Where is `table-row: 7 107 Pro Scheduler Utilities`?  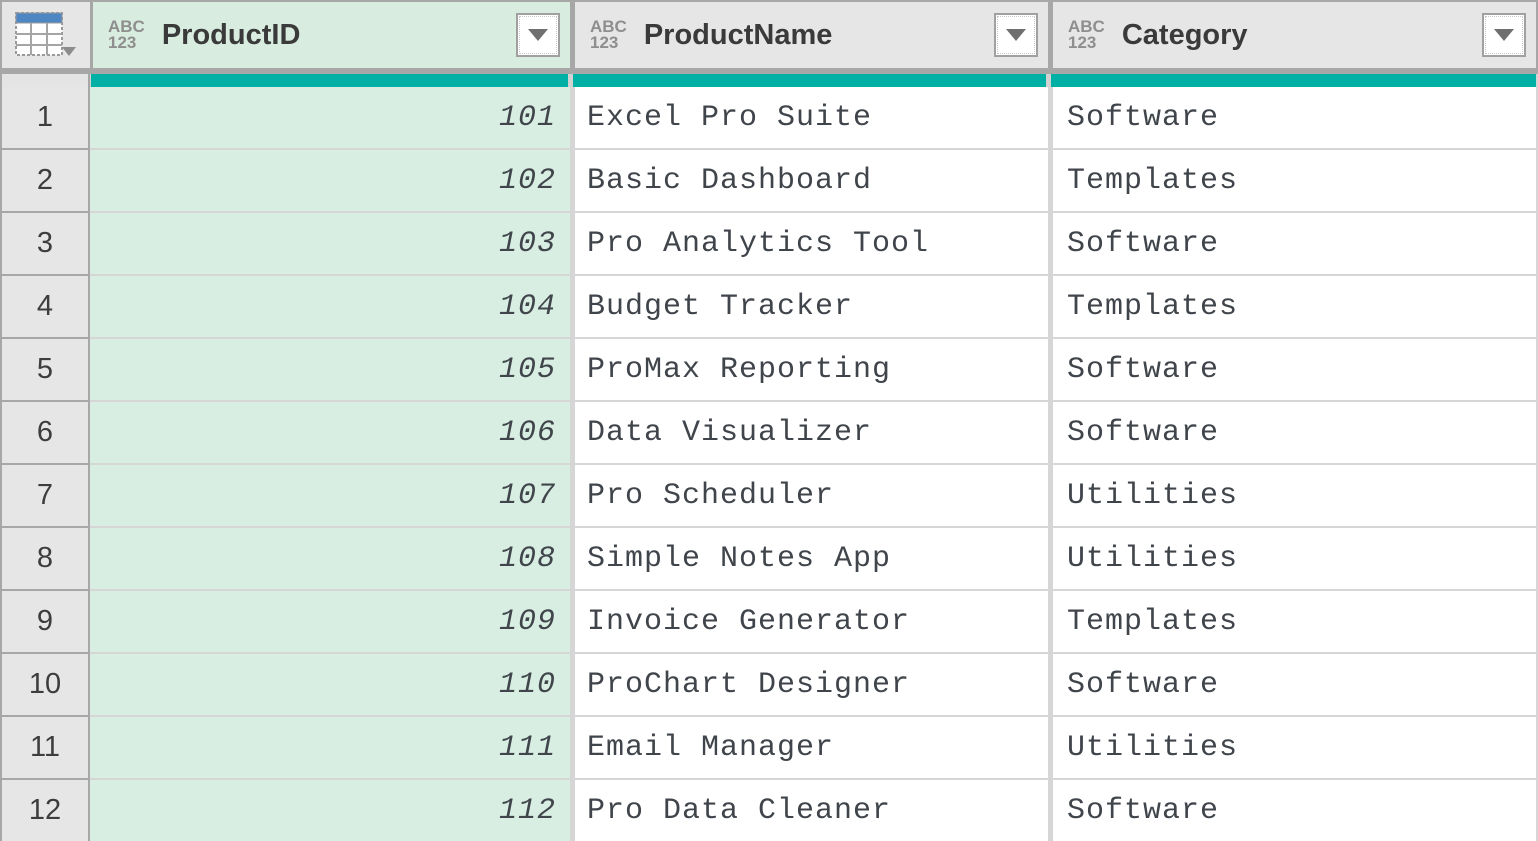 table-row: 7 107 Pro Scheduler Utilities is located at coordinates (769, 496).